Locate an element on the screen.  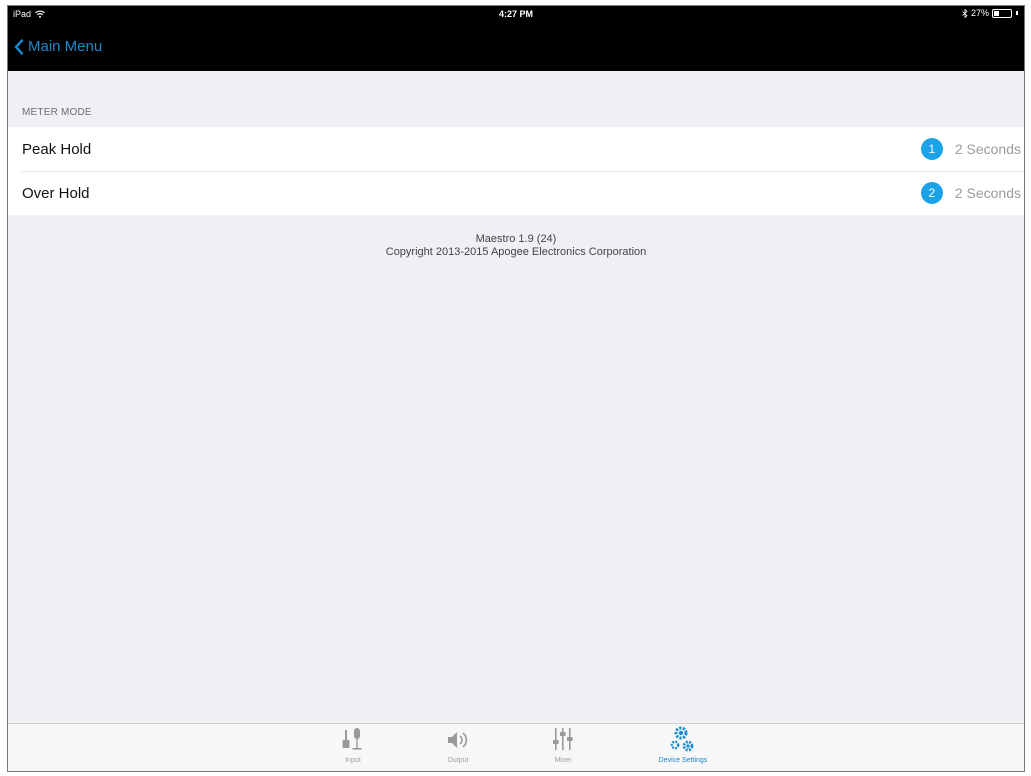
status-time: 4:27 PM is located at coordinates (515, 14).